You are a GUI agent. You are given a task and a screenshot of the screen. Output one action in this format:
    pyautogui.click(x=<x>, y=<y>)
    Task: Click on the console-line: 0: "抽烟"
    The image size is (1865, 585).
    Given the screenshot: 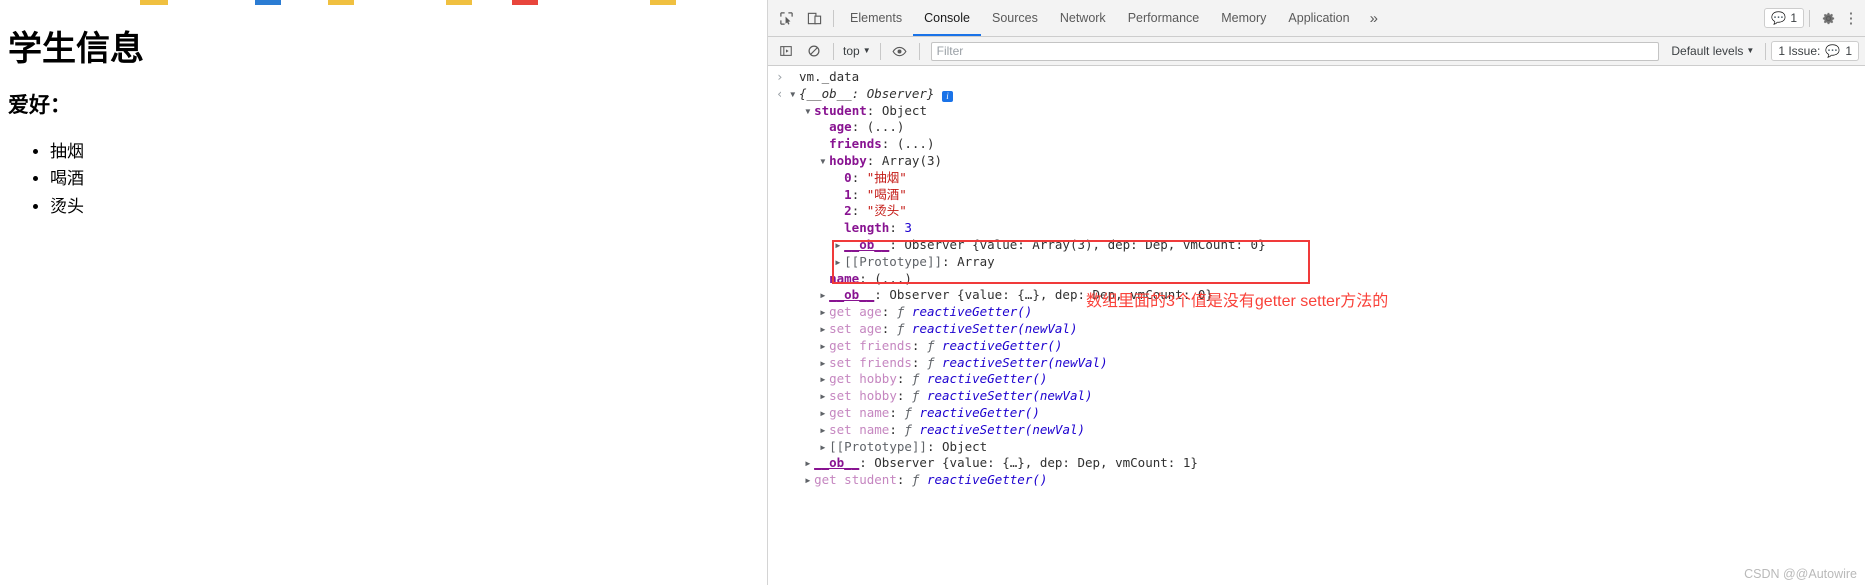 What is the action you would take?
    pyautogui.click(x=1316, y=178)
    